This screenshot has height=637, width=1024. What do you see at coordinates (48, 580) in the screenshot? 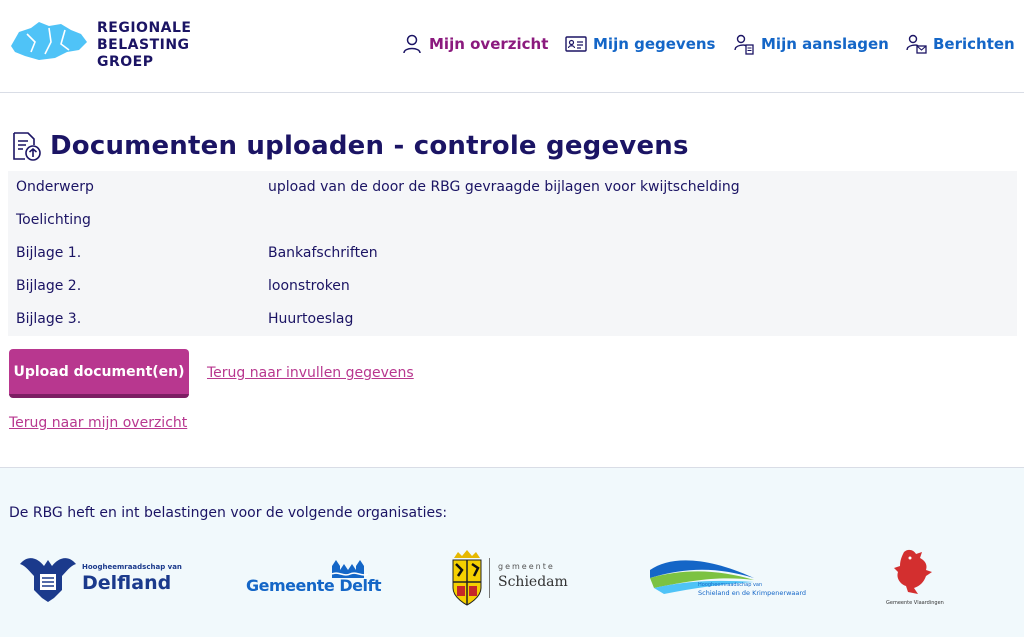
I see `delfland-eagle-icon` at bounding box center [48, 580].